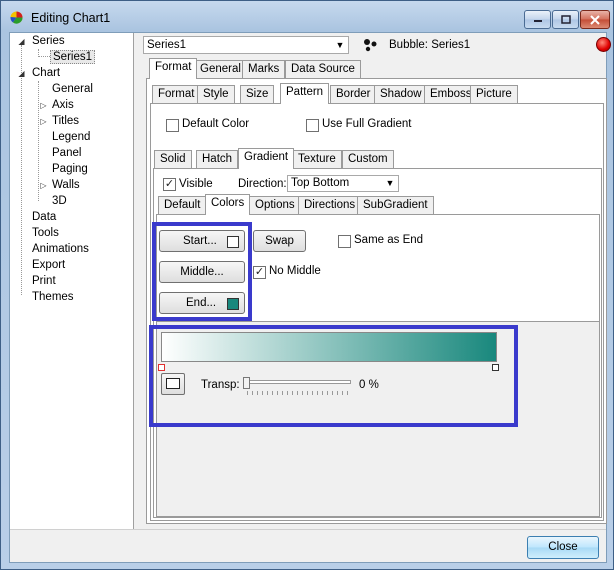 The image size is (614, 570). What do you see at coordinates (295, 271) in the screenshot?
I see `no-middle-label: No Middle` at bounding box center [295, 271].